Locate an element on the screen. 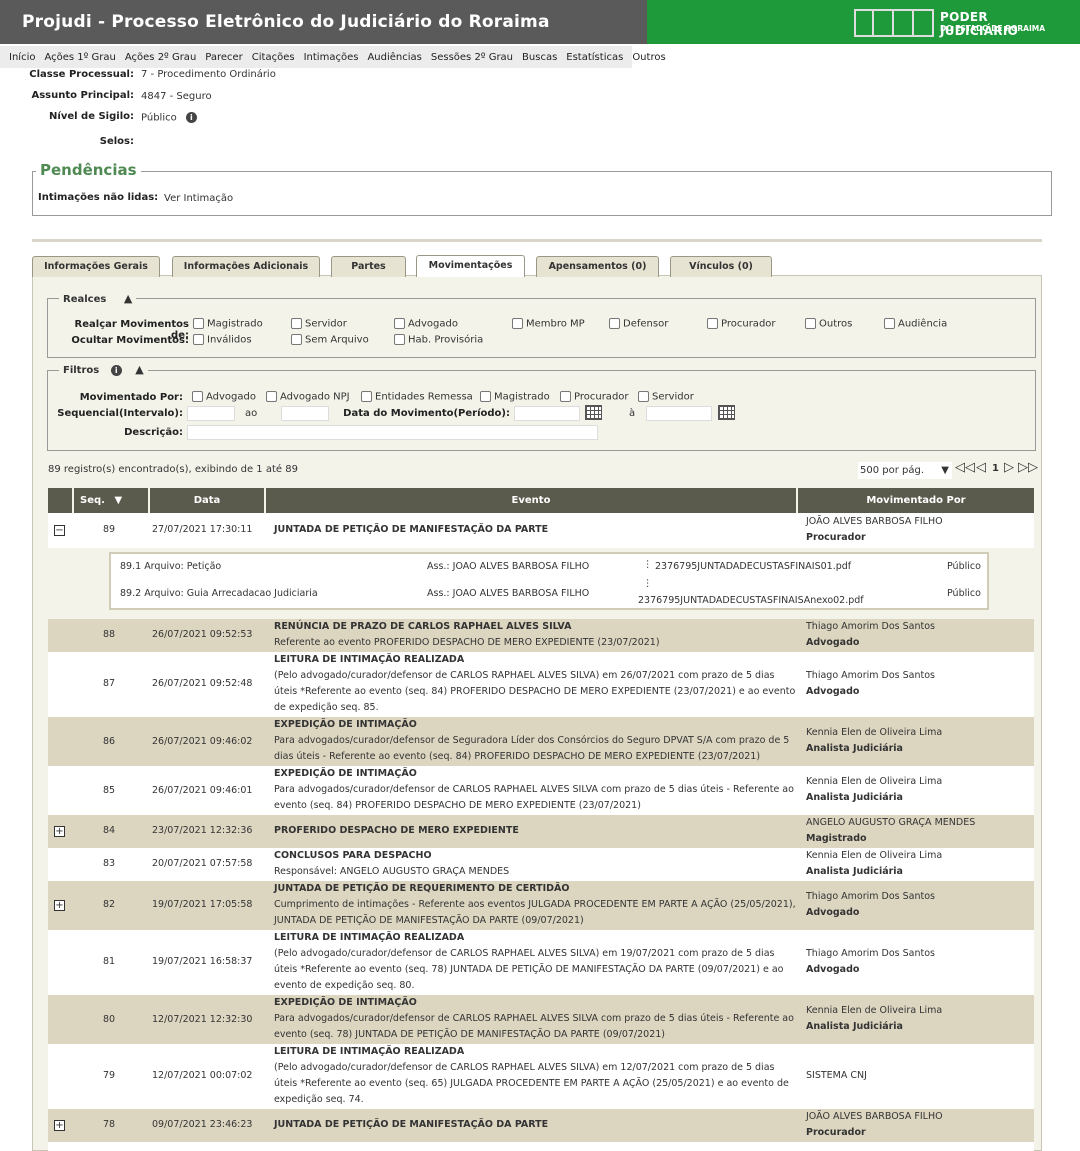 The height and width of the screenshot is (1151, 1080). seq-end-input is located at coordinates (305, 413).